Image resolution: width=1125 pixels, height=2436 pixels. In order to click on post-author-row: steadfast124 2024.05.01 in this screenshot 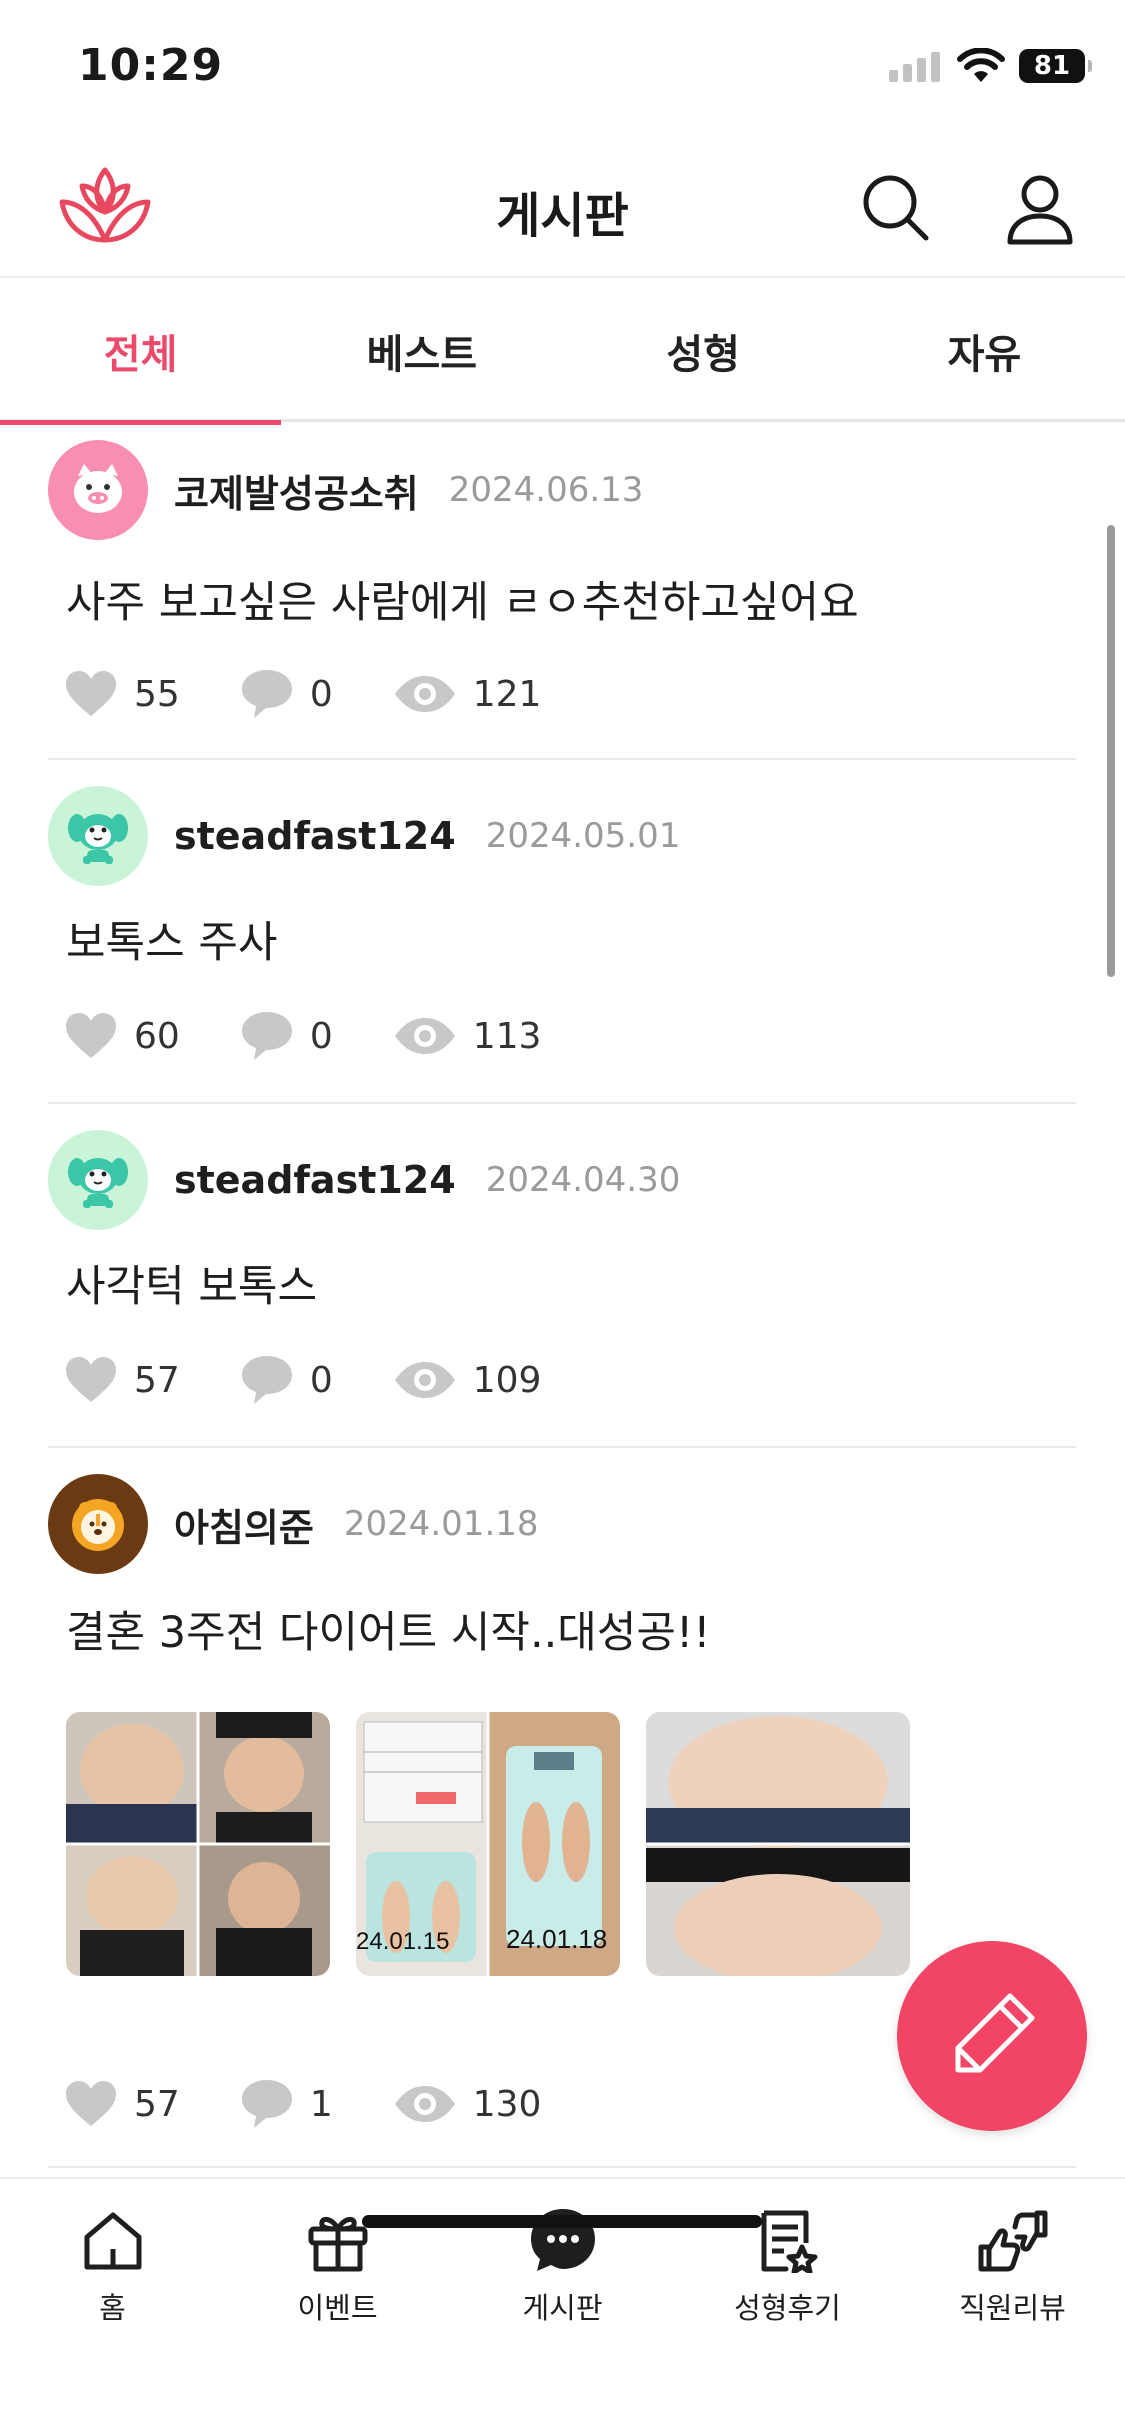, I will do `click(364, 836)`.